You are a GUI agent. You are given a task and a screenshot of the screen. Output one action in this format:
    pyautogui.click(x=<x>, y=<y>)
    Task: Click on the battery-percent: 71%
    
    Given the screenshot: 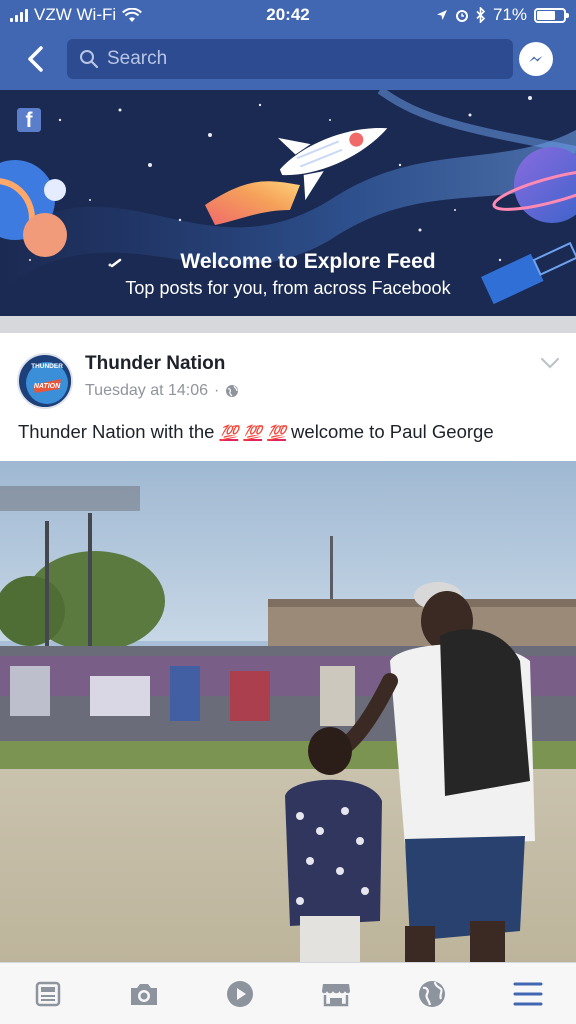 What is the action you would take?
    pyautogui.click(x=509, y=14)
    